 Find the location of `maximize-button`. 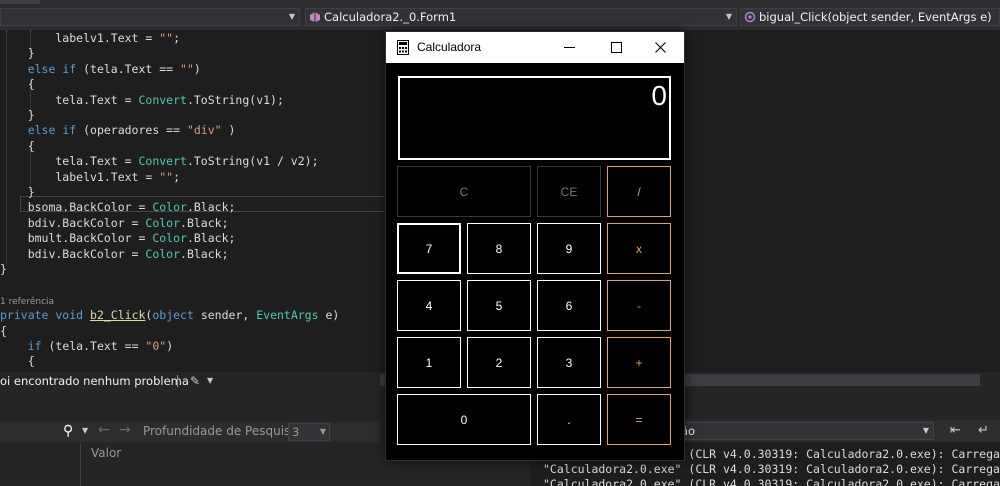

maximize-button is located at coordinates (616, 47).